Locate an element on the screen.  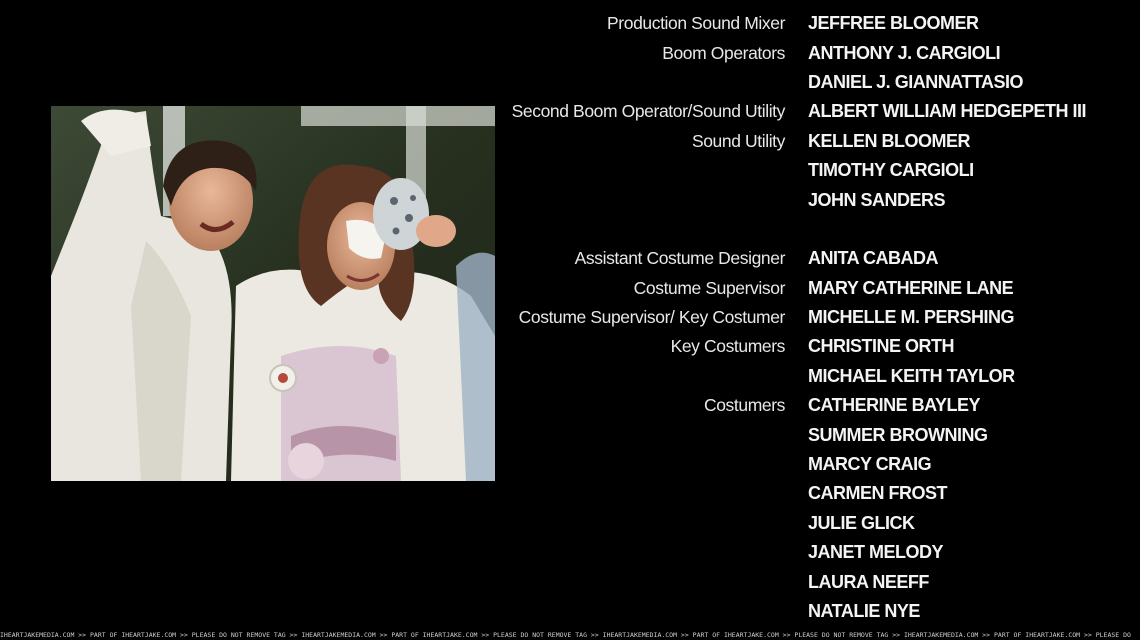
credit-row: Assistant Costume Designer ANITA CABADA is located at coordinates (820, 258).